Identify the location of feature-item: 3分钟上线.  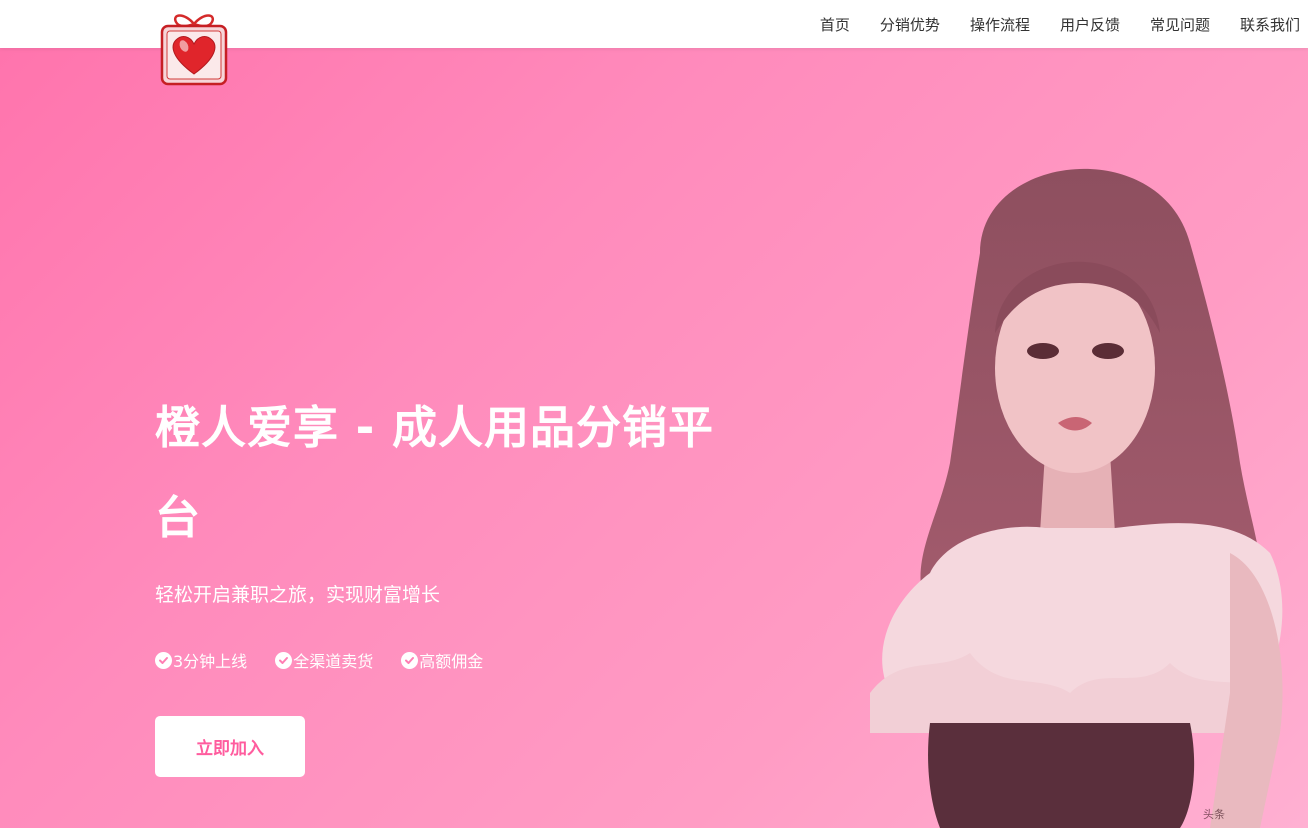
(201, 660).